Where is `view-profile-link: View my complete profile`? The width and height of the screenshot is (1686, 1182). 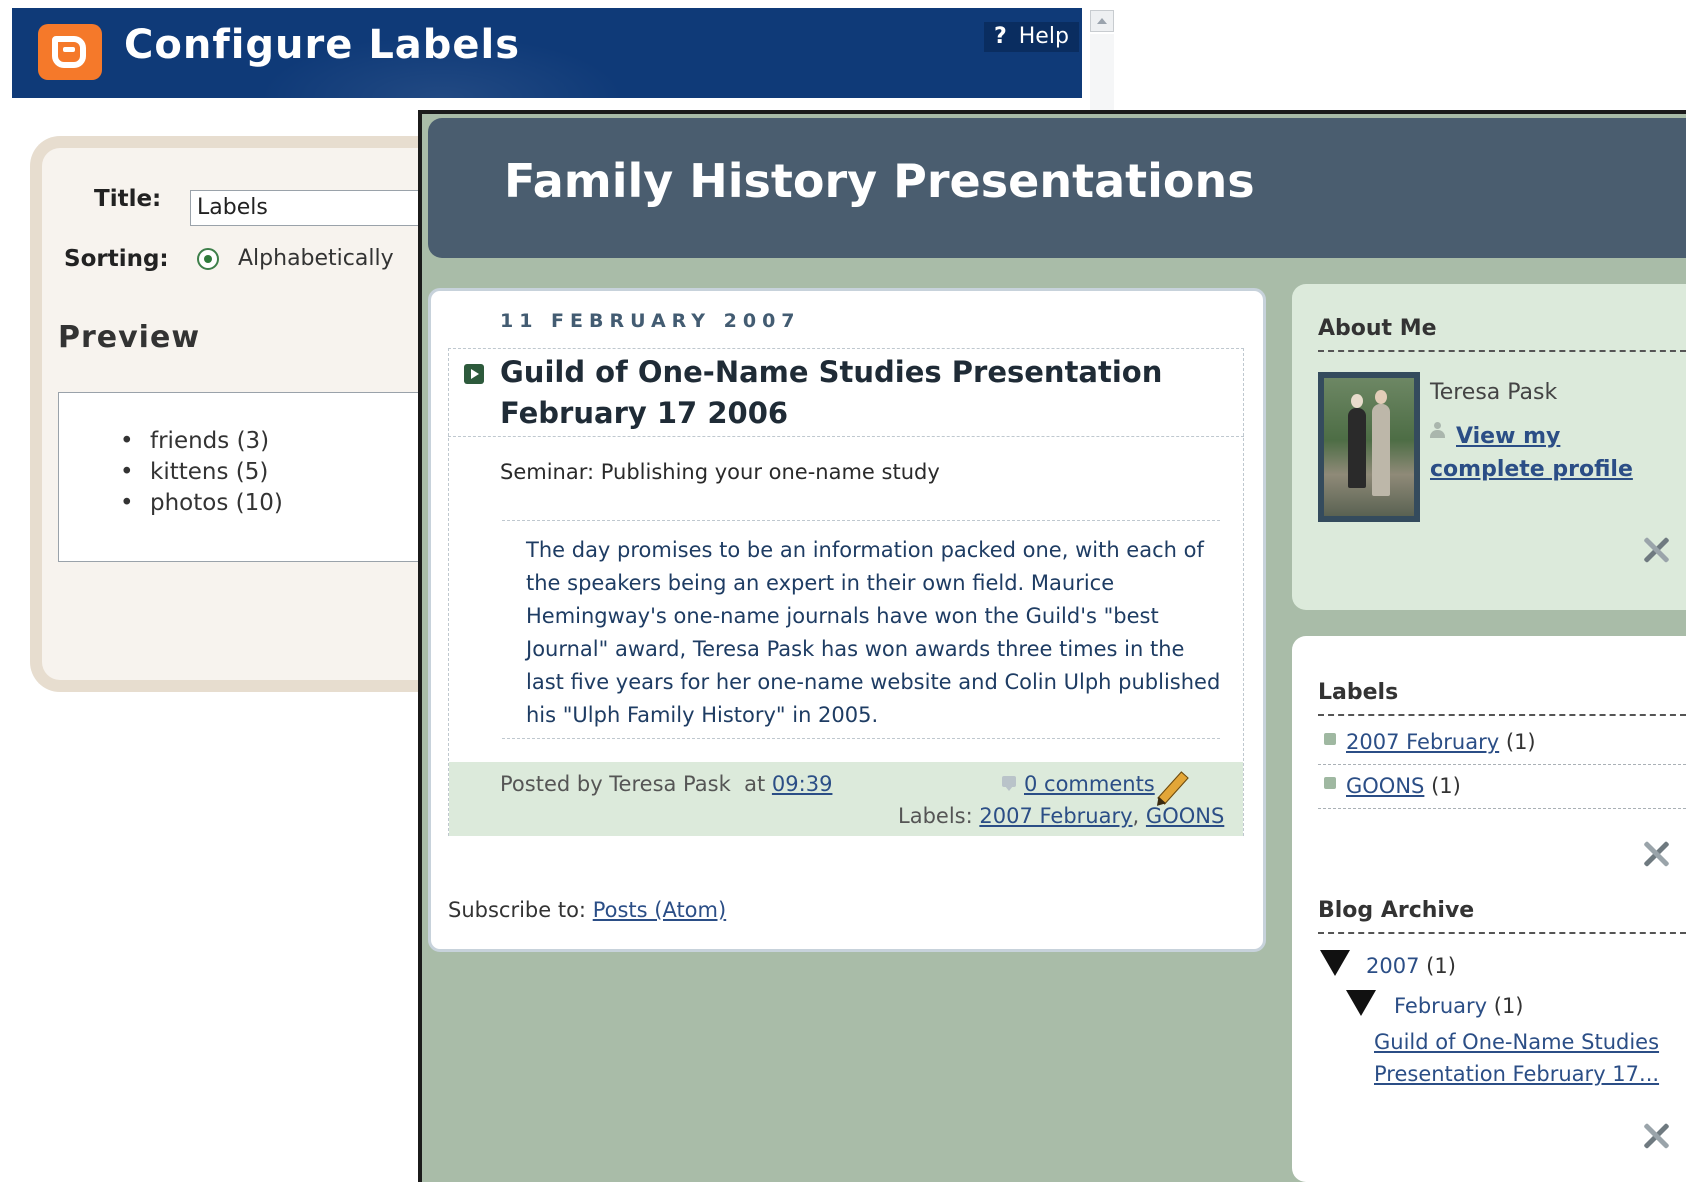 view-profile-link: View my complete profile is located at coordinates (1550, 453).